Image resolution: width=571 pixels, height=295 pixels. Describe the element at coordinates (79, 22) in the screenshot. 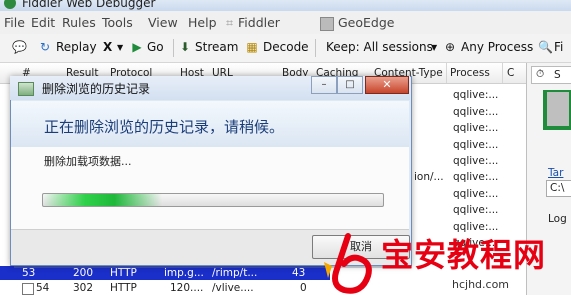

I see `menu-rules: Rules` at that location.